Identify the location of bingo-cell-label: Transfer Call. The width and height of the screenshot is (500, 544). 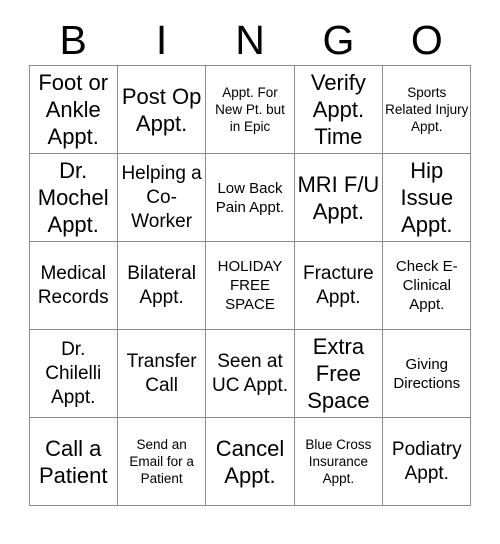
(161, 373).